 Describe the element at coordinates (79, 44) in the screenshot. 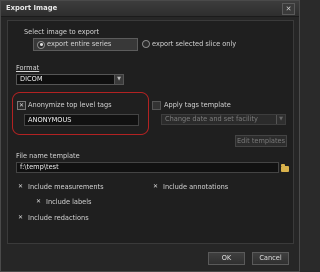

I see `export-entire-series-label: export entire series` at that location.